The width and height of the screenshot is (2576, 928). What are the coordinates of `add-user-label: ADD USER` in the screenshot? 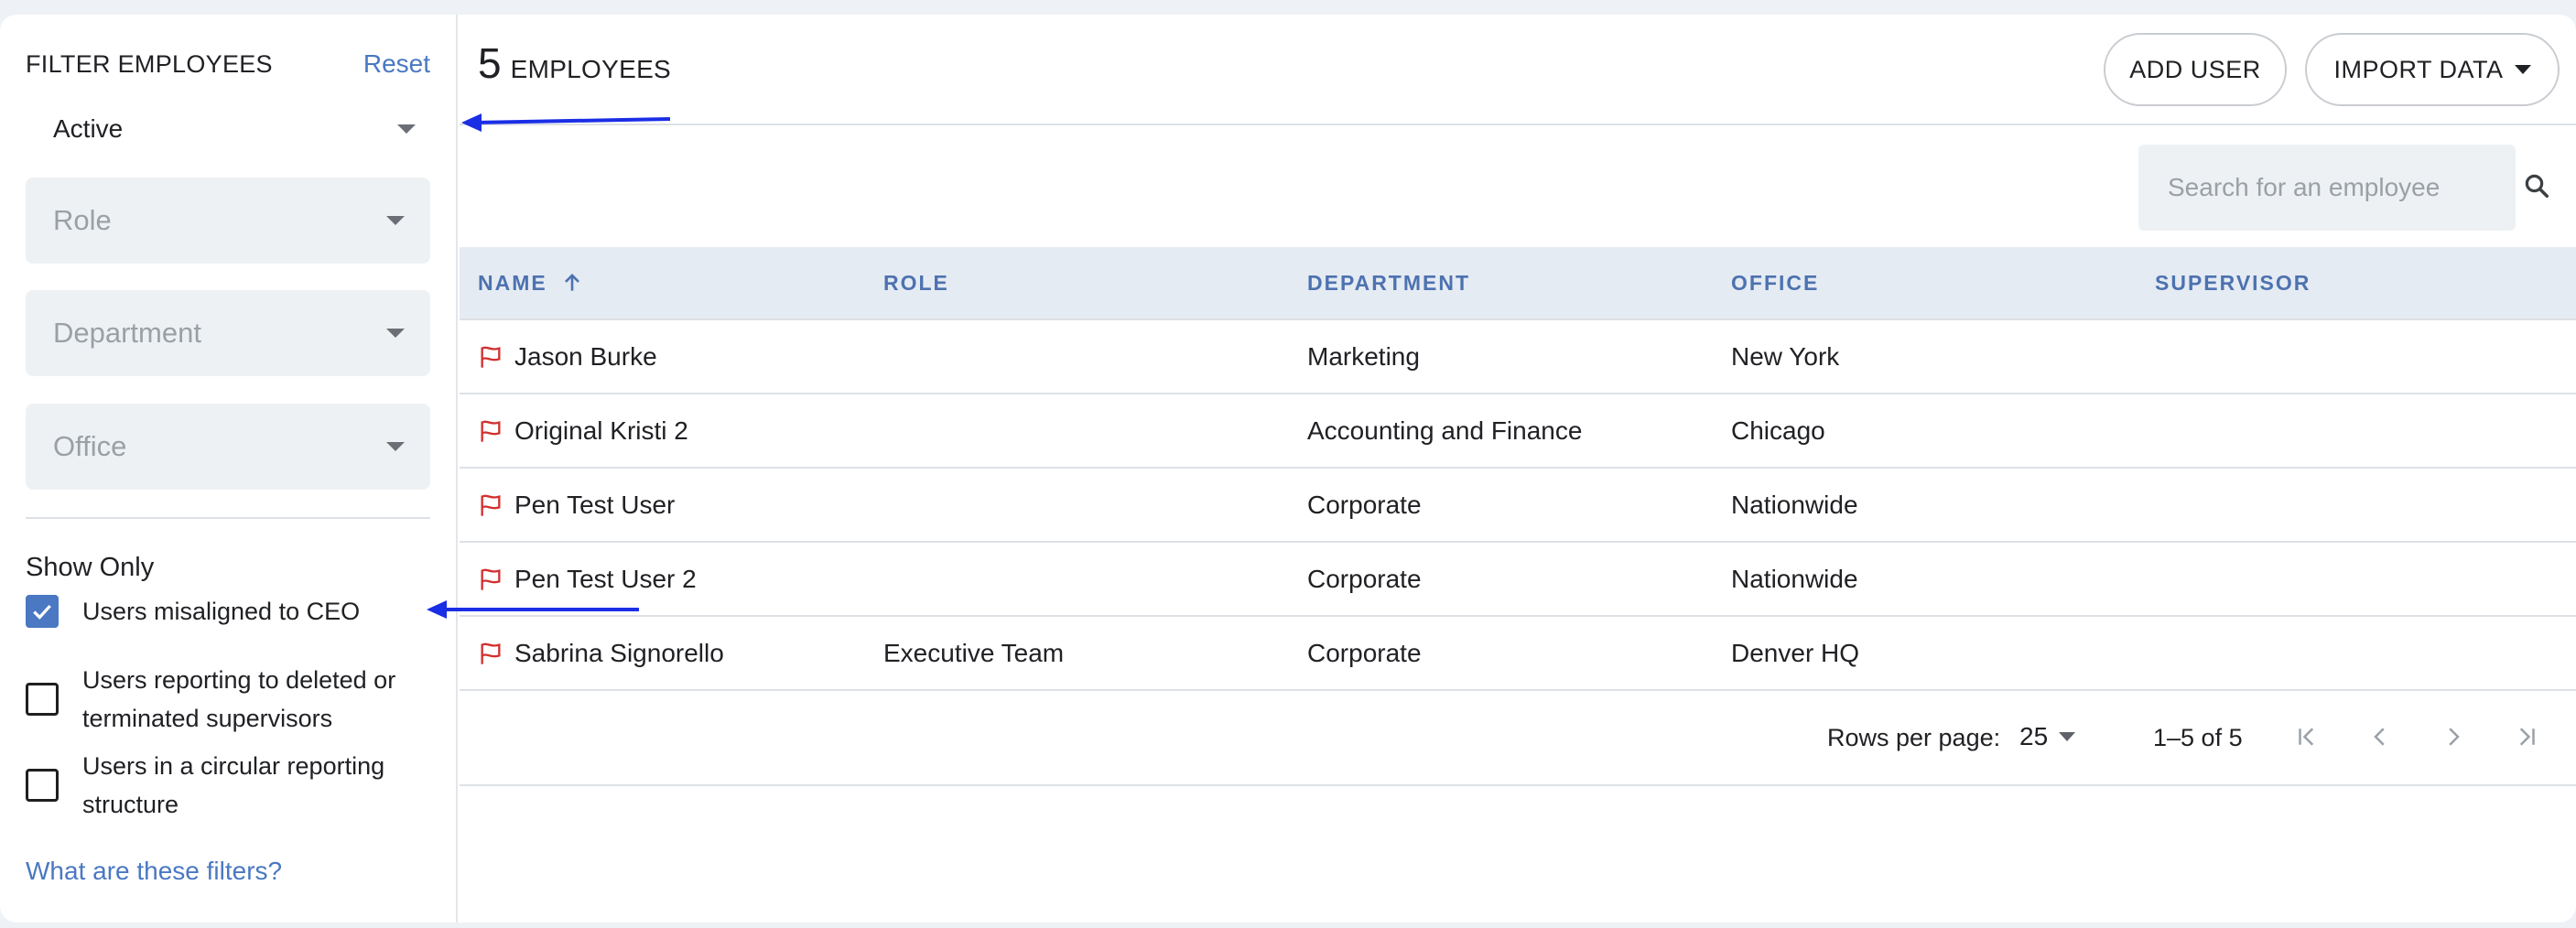 It's located at (2195, 69).